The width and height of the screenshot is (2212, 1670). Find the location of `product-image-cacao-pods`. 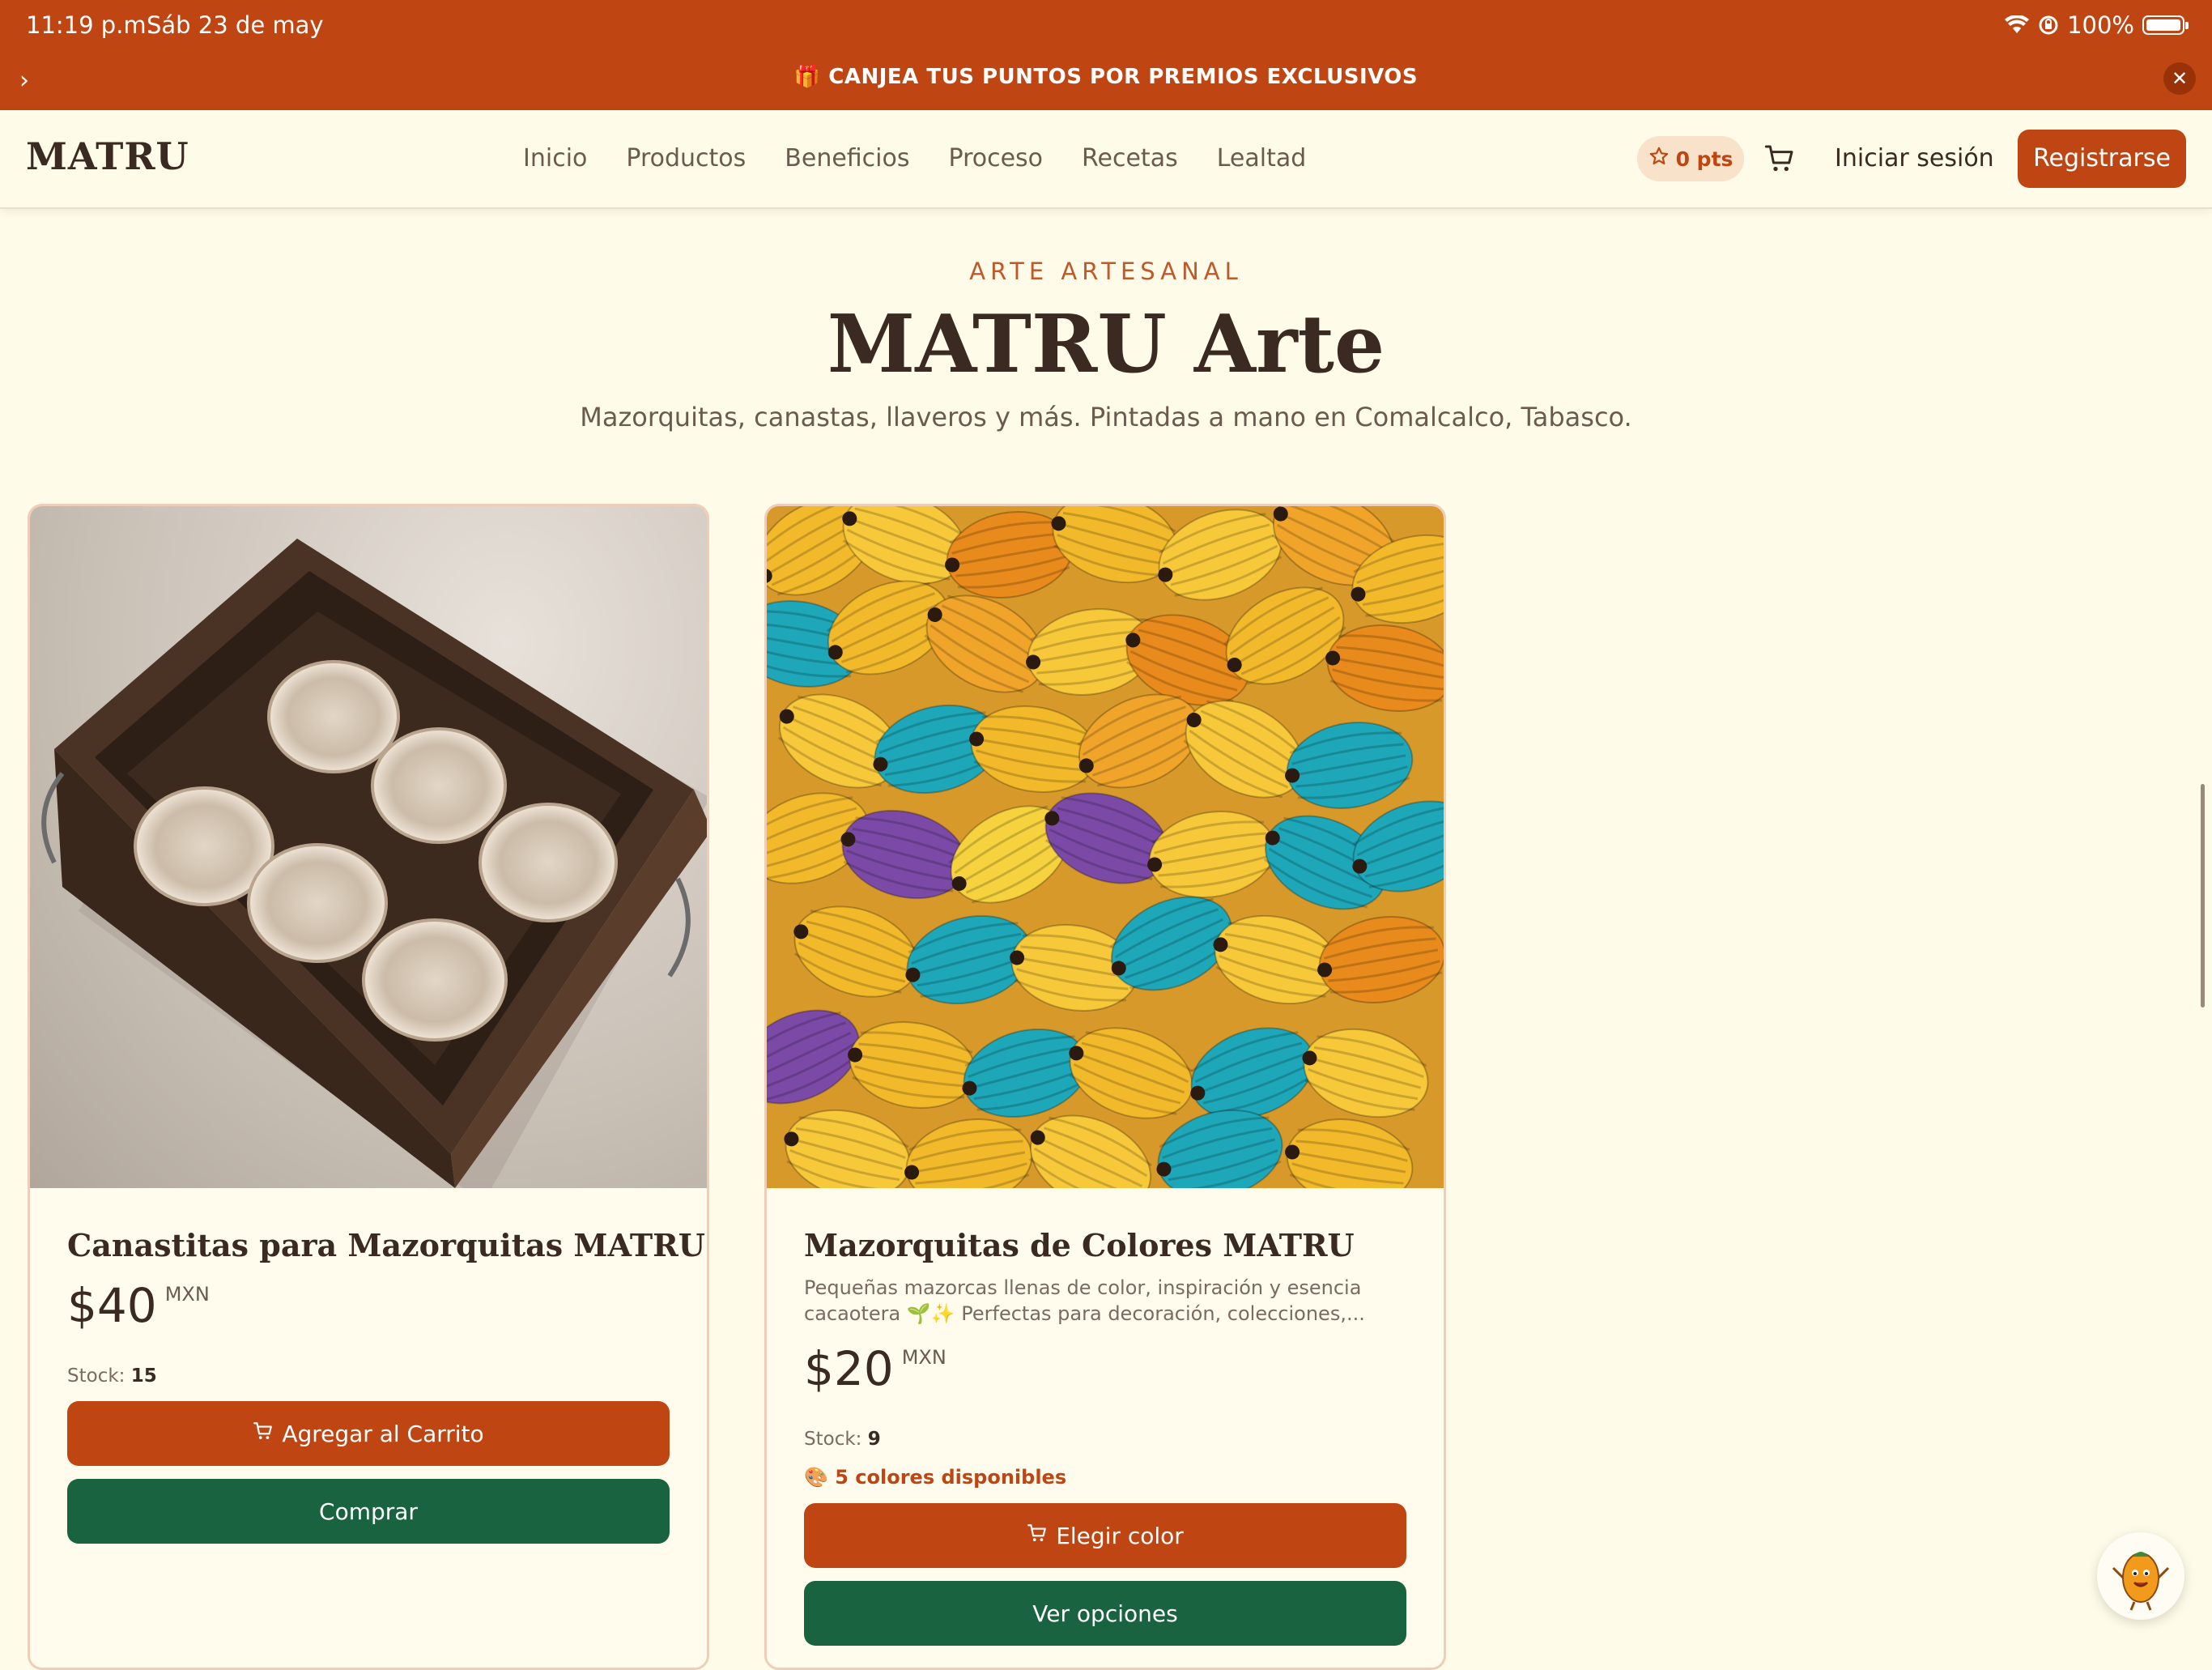

product-image-cacao-pods is located at coordinates (1105, 847).